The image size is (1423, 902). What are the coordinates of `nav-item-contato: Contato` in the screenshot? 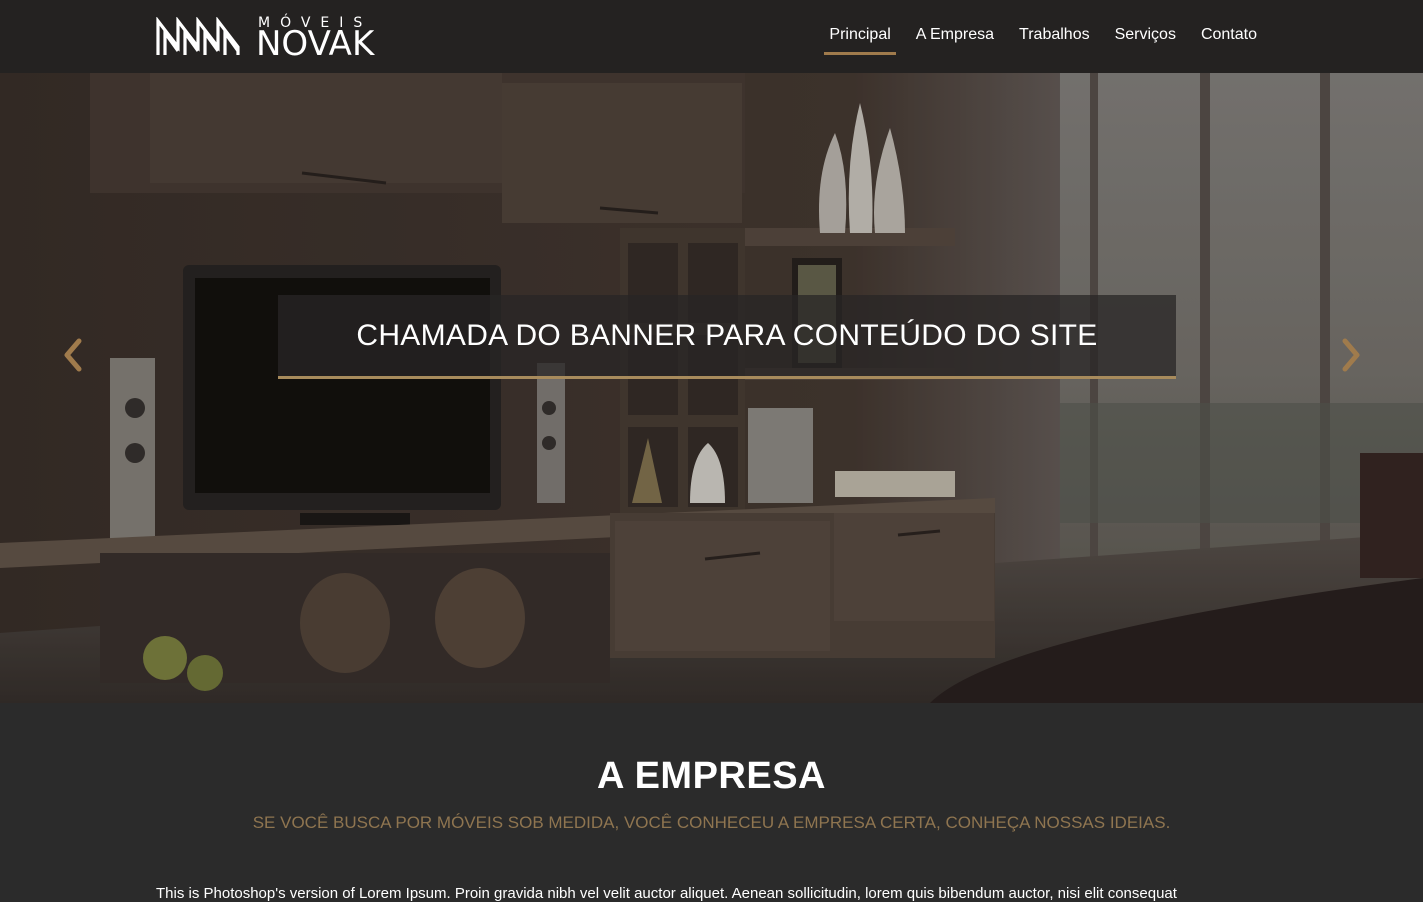 It's located at (1229, 37).